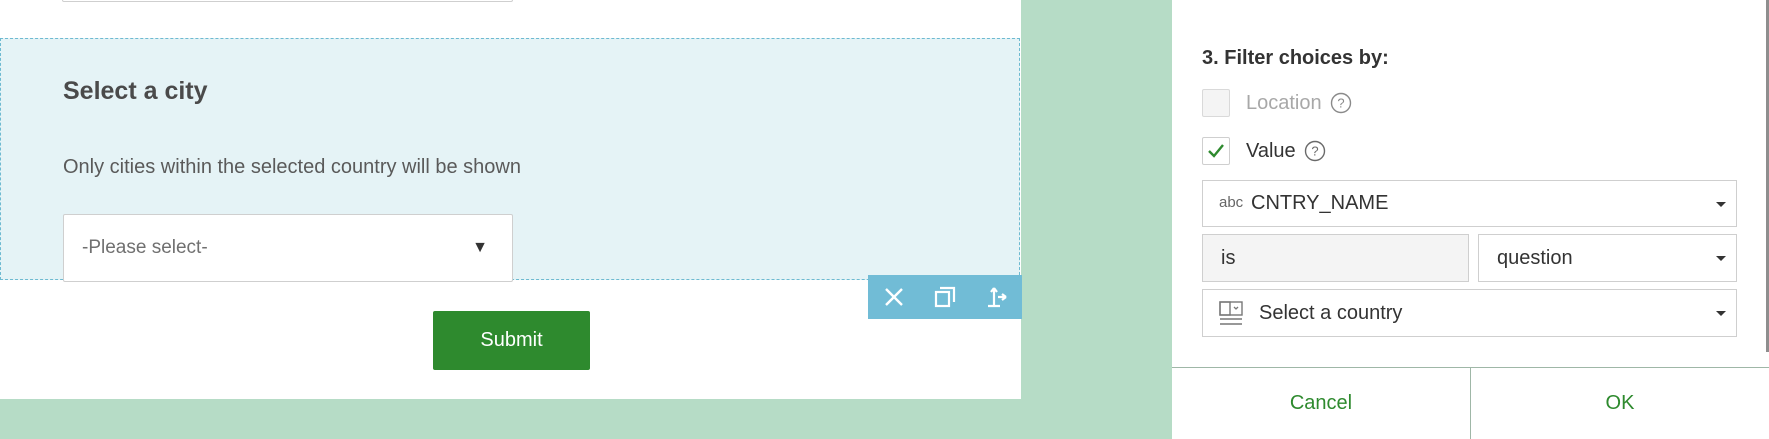 The height and width of the screenshot is (439, 1769). I want to click on operator-field: is, so click(1335, 258).